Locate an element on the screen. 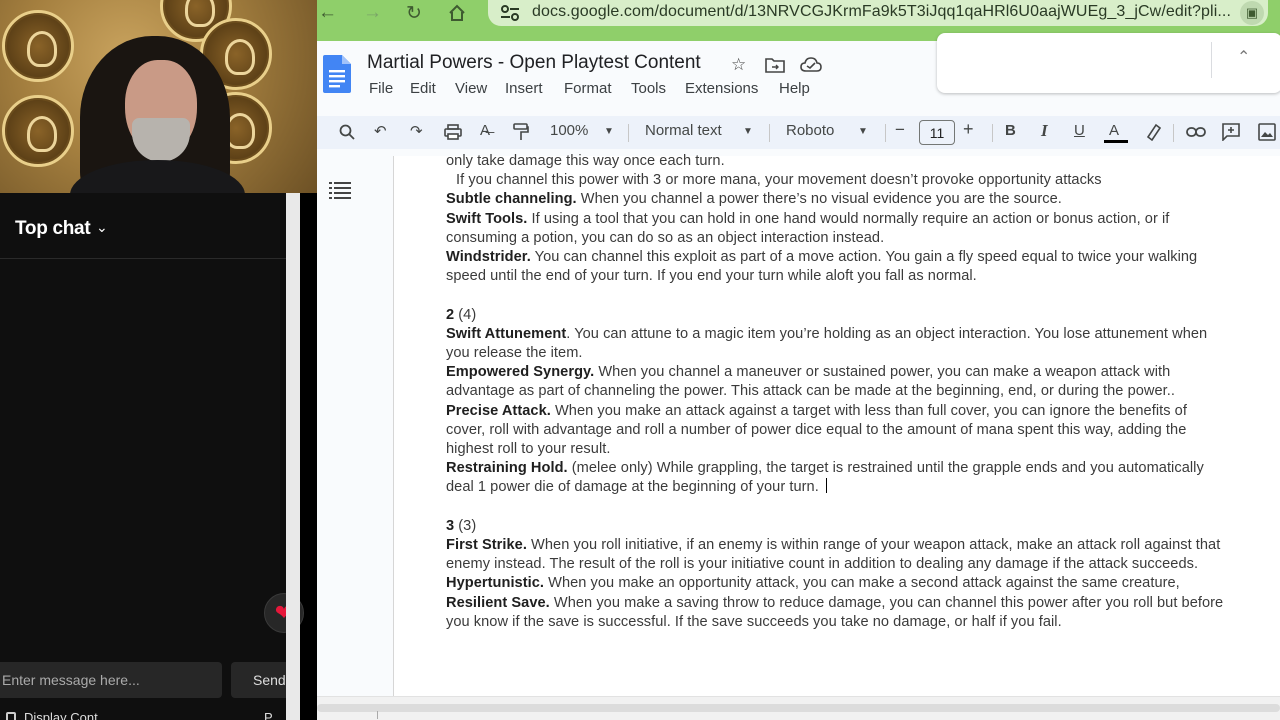 This screenshot has height=720, width=1280. paint-format-icon is located at coordinates (521, 132).